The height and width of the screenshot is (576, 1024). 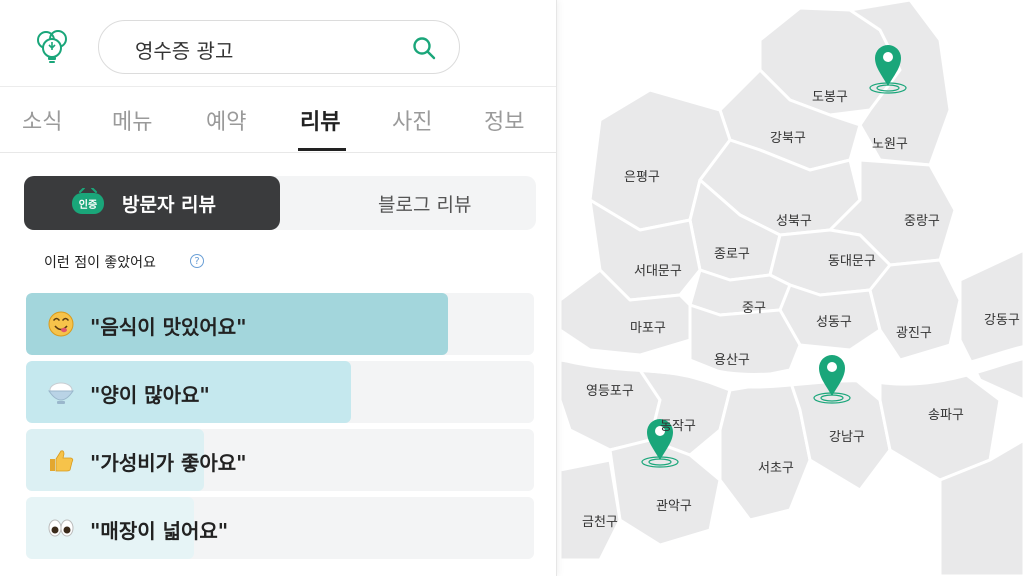 What do you see at coordinates (61, 393) in the screenshot?
I see `rice-bowl-icon` at bounding box center [61, 393].